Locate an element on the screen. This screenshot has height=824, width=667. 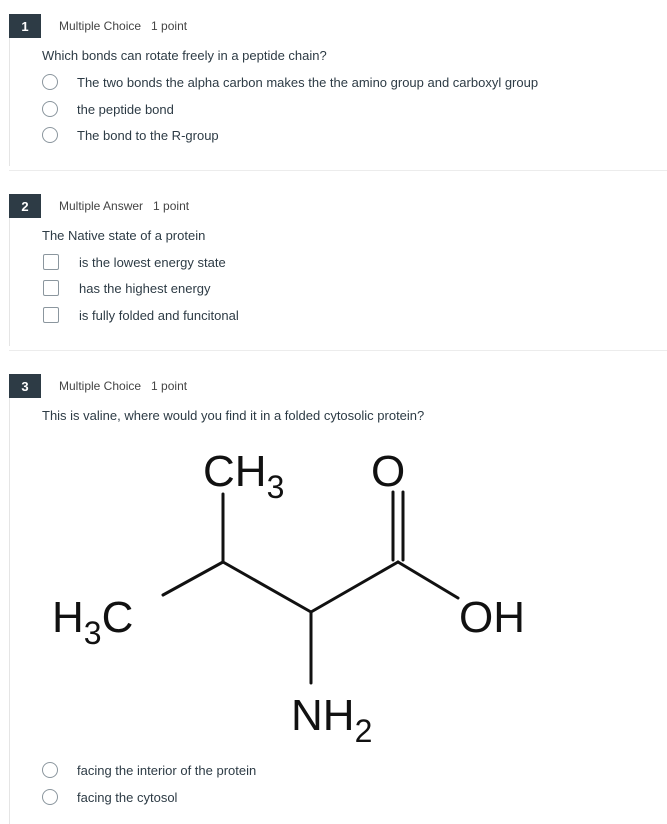
question-3-meta: Multiple Choice 1 point is located at coordinates (123, 386).